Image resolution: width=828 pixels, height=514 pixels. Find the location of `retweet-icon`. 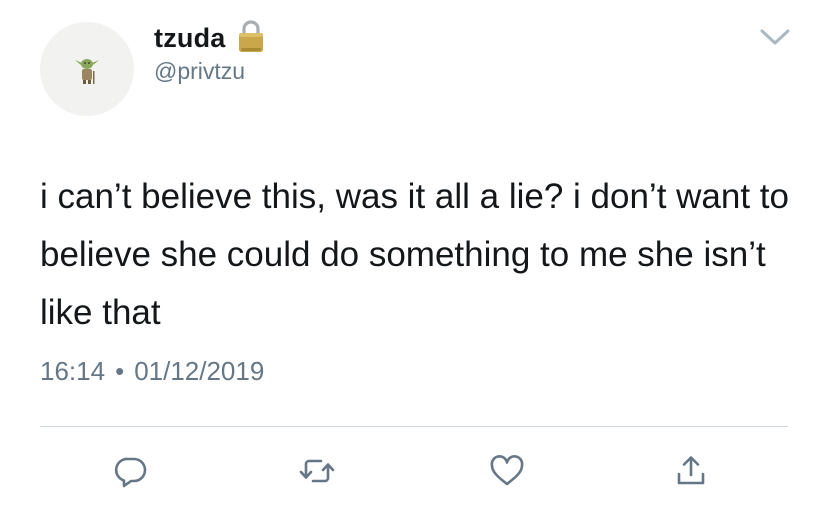

retweet-icon is located at coordinates (317, 471).